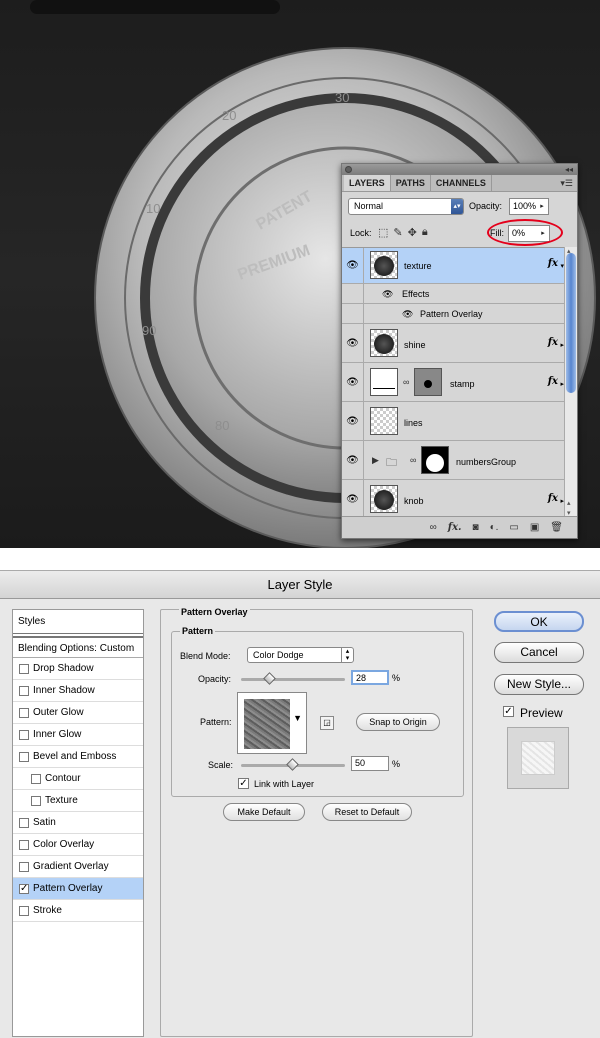  I want to click on layer-list-scrollbar: ▴ ▴ ▾, so click(570, 382).